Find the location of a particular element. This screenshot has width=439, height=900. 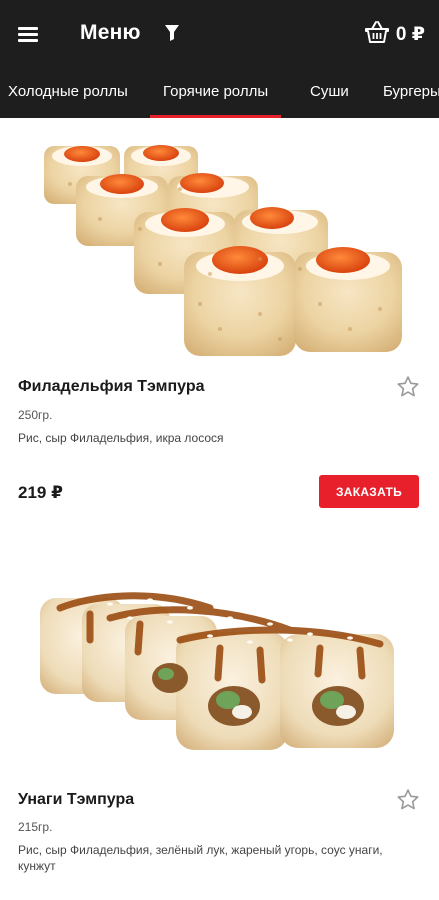

app-bar: Меню 0 ₽ is located at coordinates (219, 34).